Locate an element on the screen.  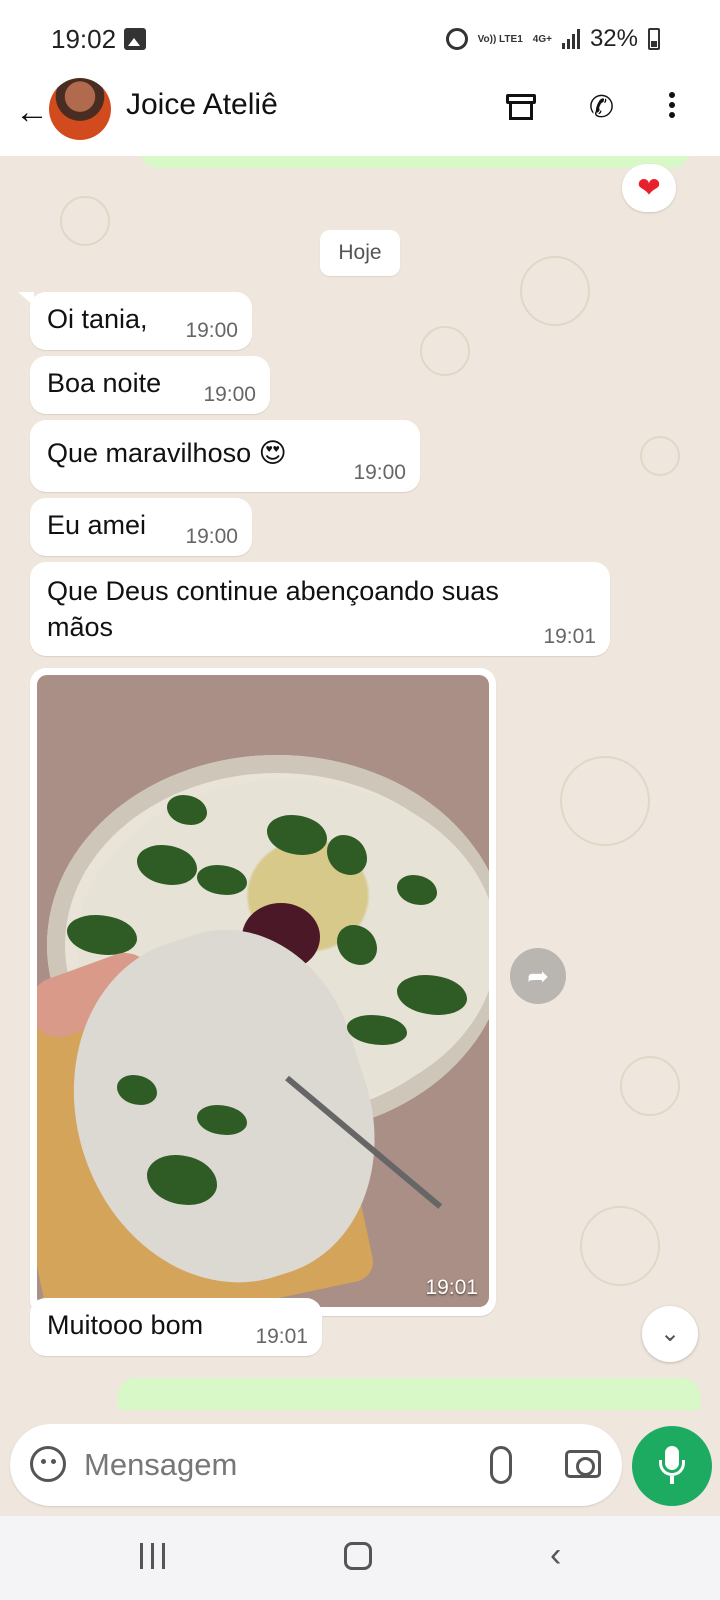
message-text-line-1: Que Deus continue abençoando suas is located at coordinates (273, 591).